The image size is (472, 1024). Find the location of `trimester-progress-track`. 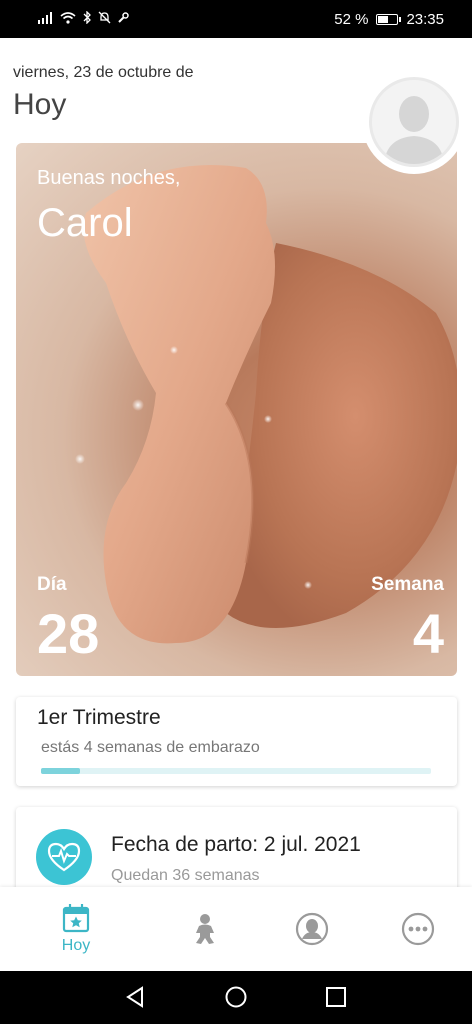

trimester-progress-track is located at coordinates (236, 771).